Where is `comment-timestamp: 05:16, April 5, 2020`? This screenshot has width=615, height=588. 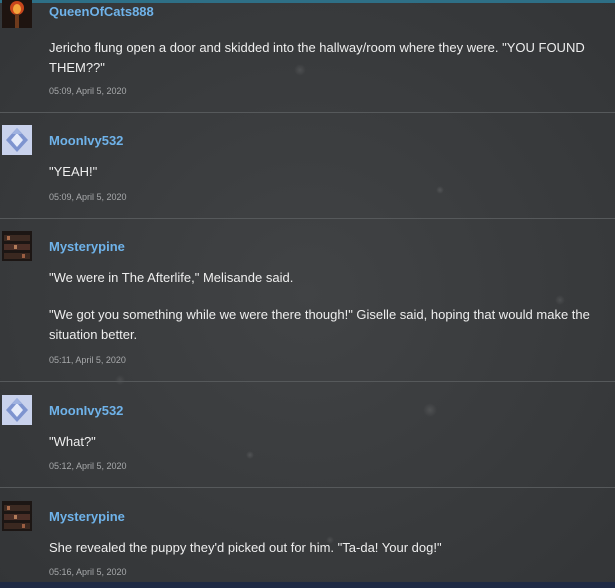
comment-timestamp: 05:16, April 5, 2020 is located at coordinates (88, 572).